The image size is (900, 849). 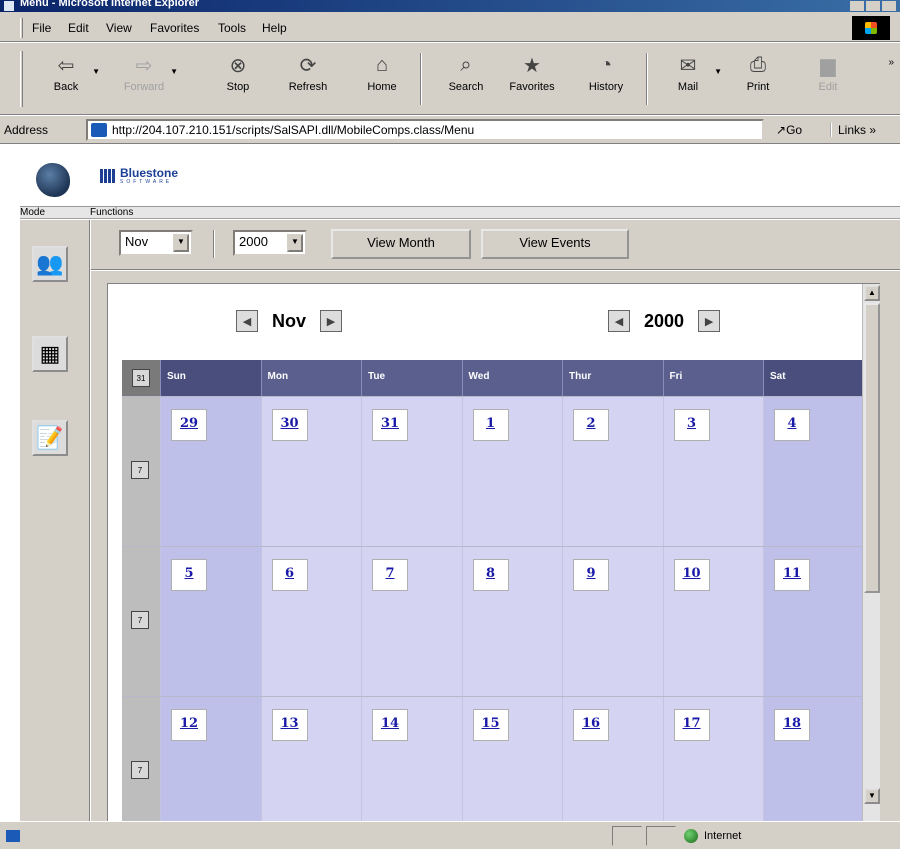 What do you see at coordinates (21, 79) in the screenshot?
I see `toolbar-grip` at bounding box center [21, 79].